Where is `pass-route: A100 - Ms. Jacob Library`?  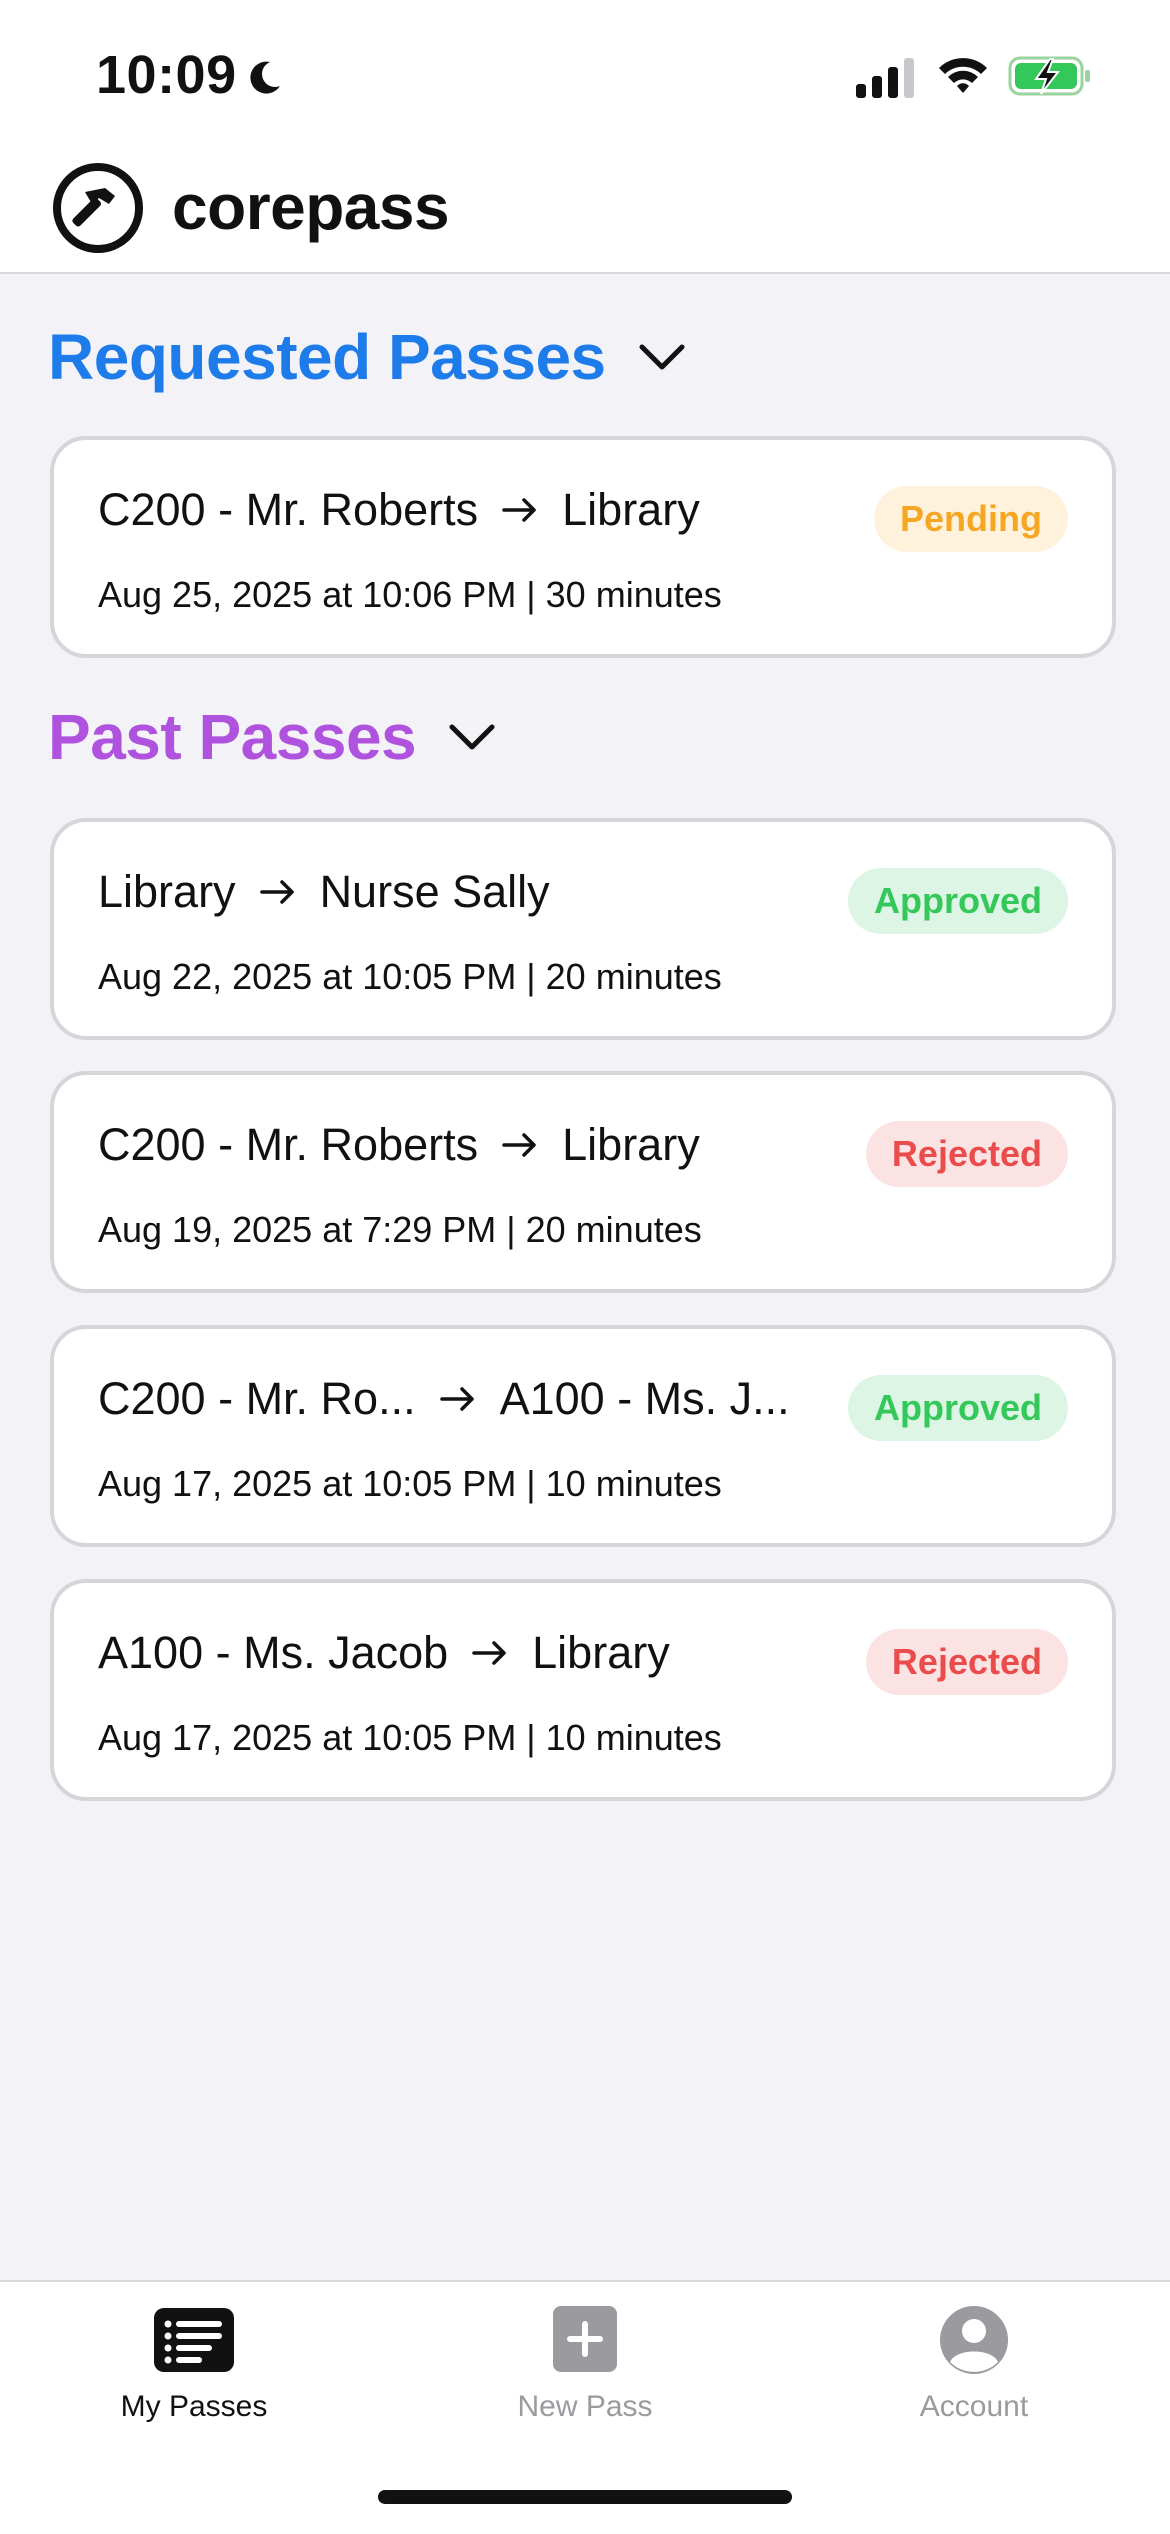 pass-route: A100 - Ms. Jacob Library is located at coordinates (384, 1653).